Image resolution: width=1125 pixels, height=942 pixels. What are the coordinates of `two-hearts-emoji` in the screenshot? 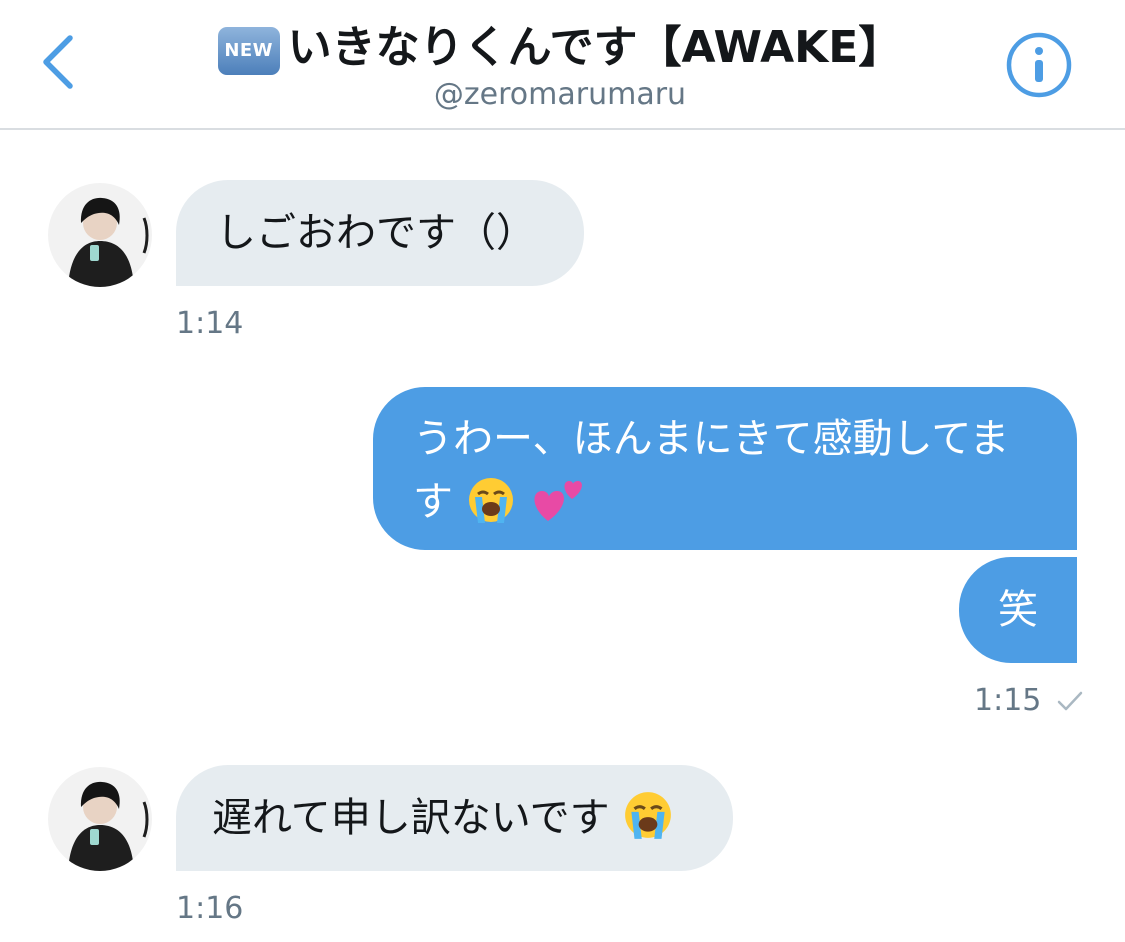 It's located at (558, 501).